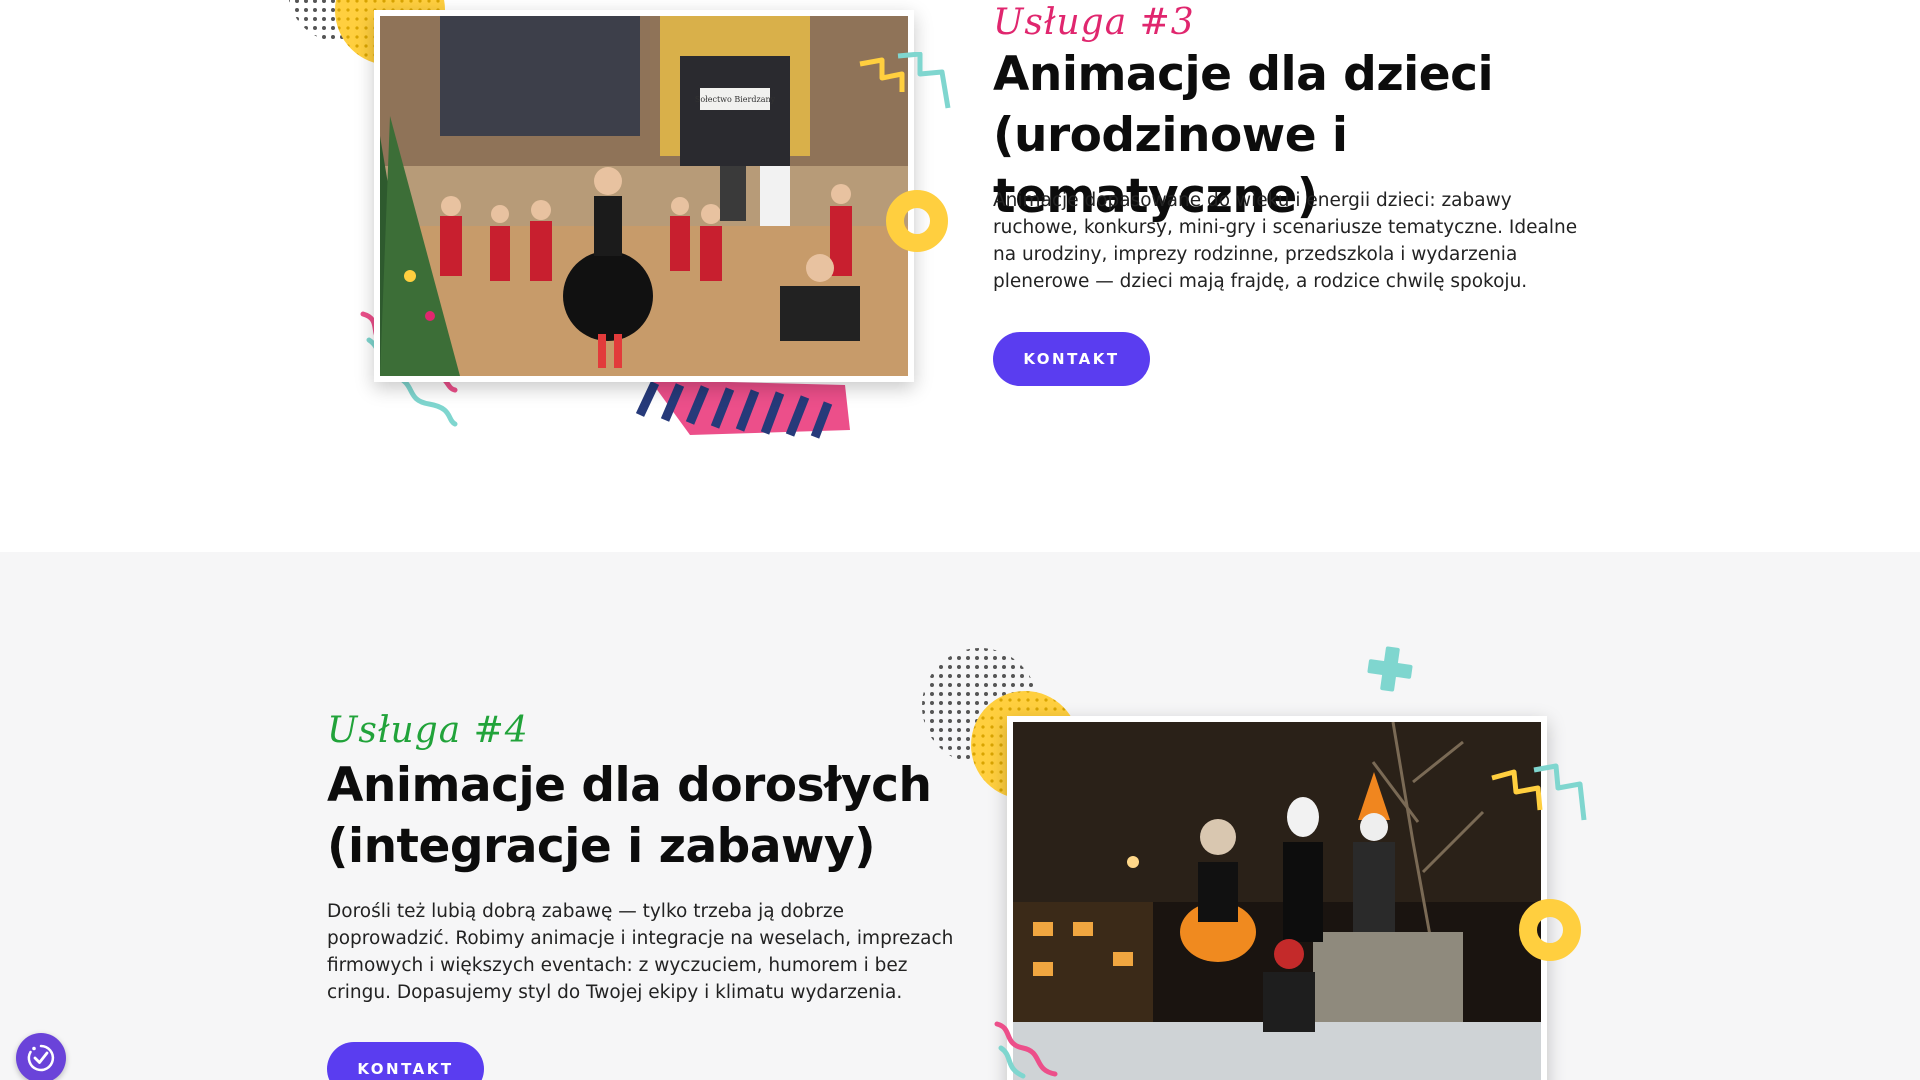 The image size is (1920, 1080). Describe the element at coordinates (428, 730) in the screenshot. I see `service-4-eyebrow: Usługa #4` at that location.